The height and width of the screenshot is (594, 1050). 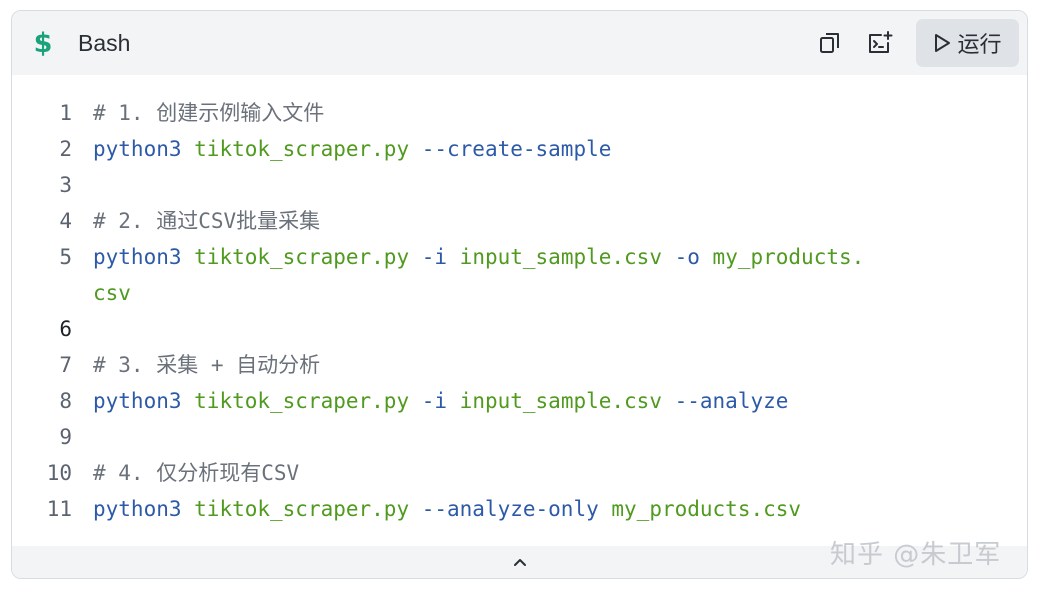 What do you see at coordinates (65, 437) in the screenshot?
I see `line-number: 9` at bounding box center [65, 437].